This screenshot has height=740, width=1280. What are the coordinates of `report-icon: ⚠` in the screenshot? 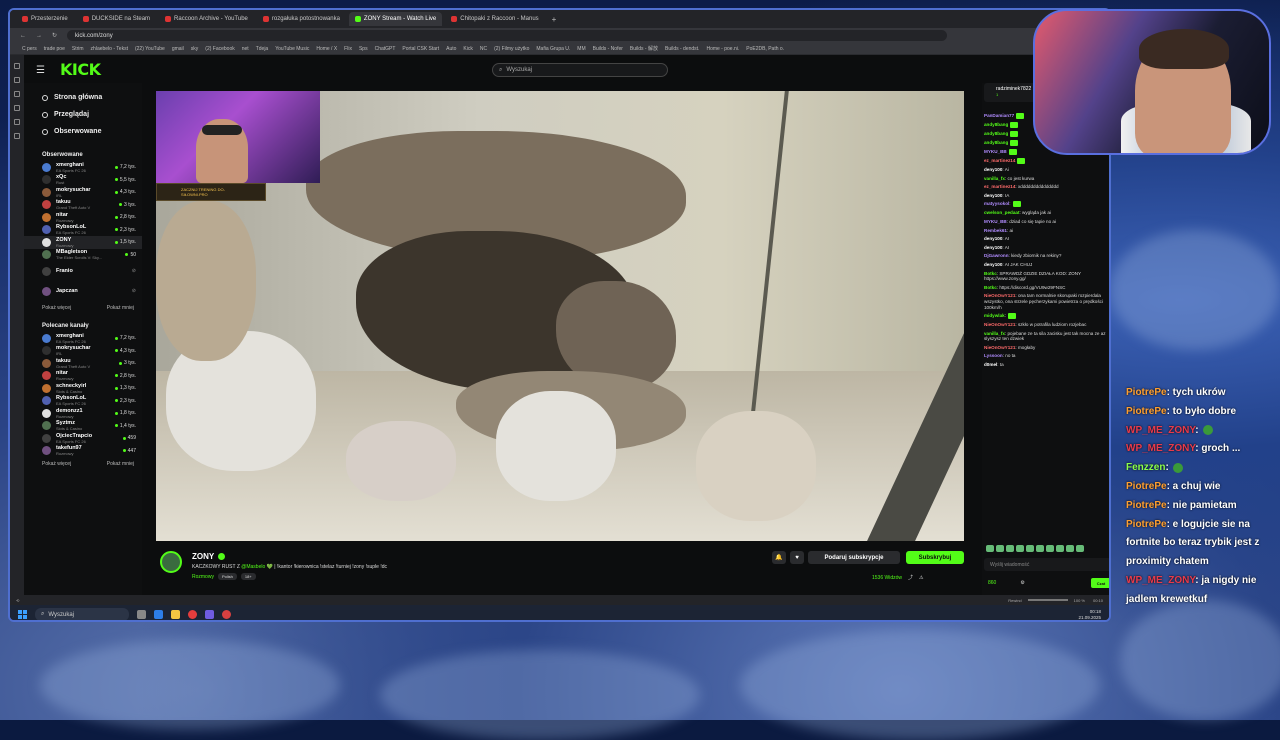 It's located at (921, 578).